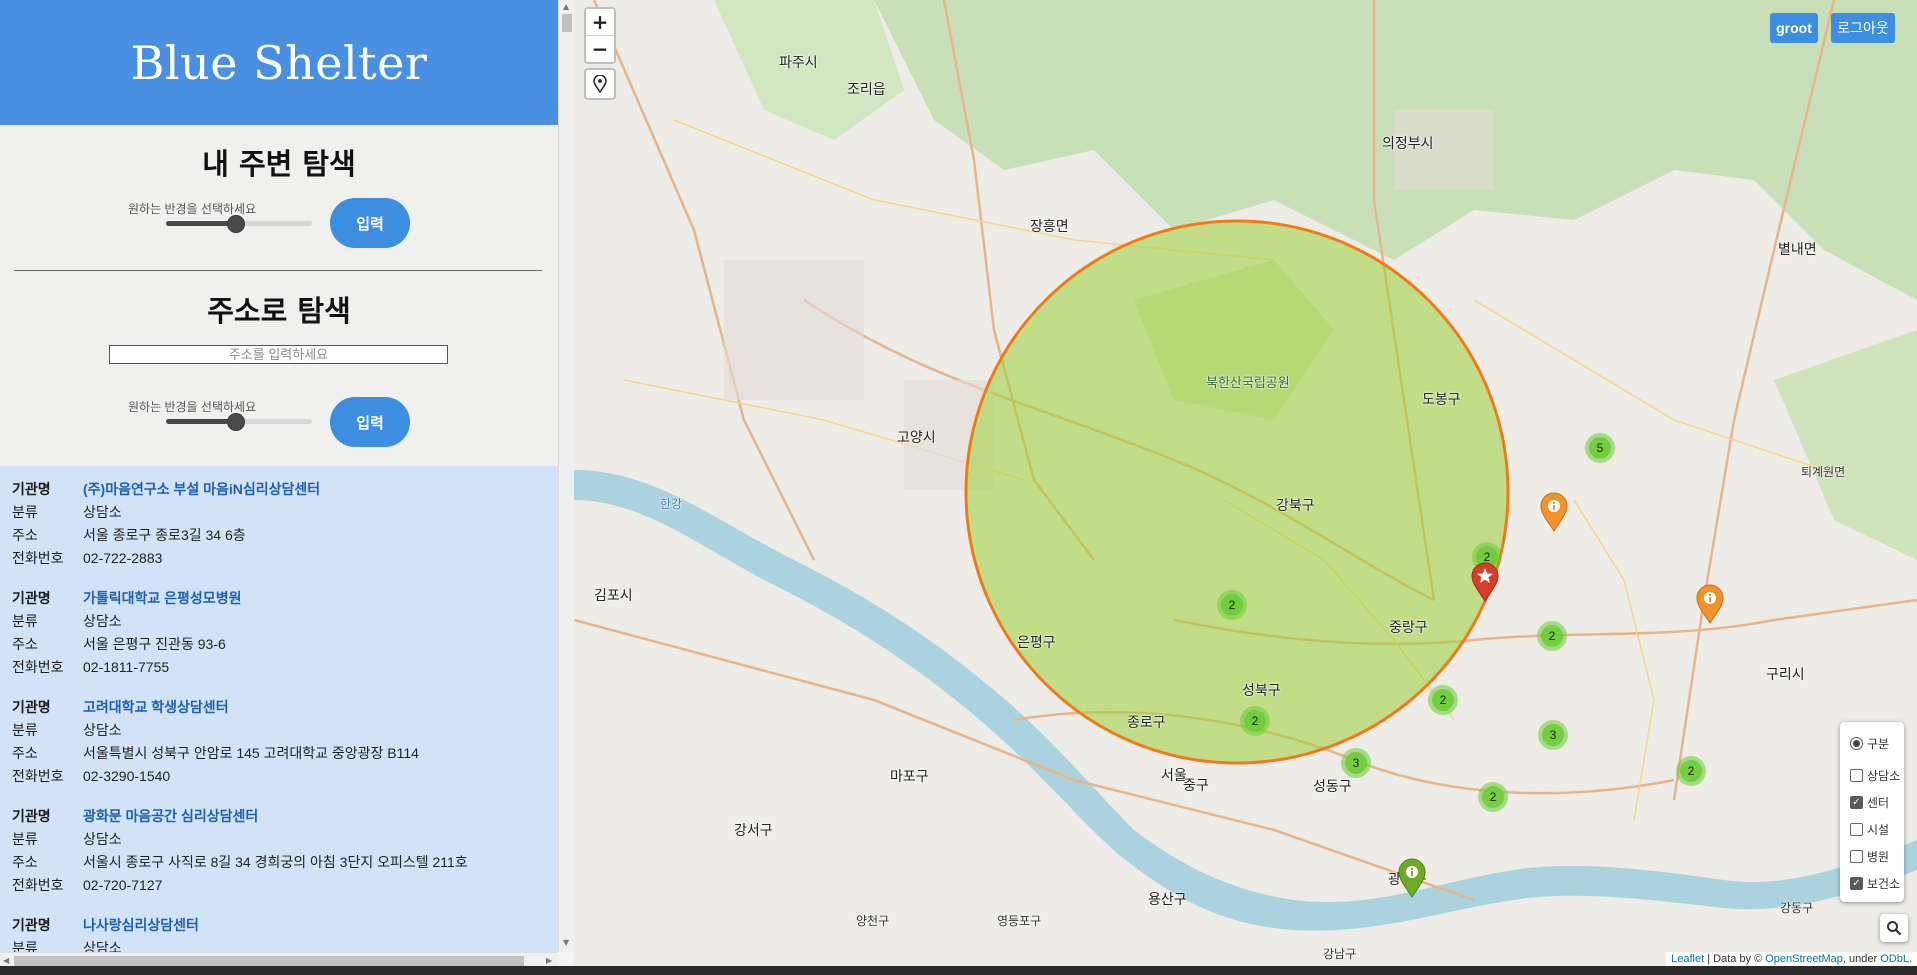 This screenshot has width=1917, height=975. What do you see at coordinates (1600, 448) in the screenshot?
I see `marker-cluster: 5` at bounding box center [1600, 448].